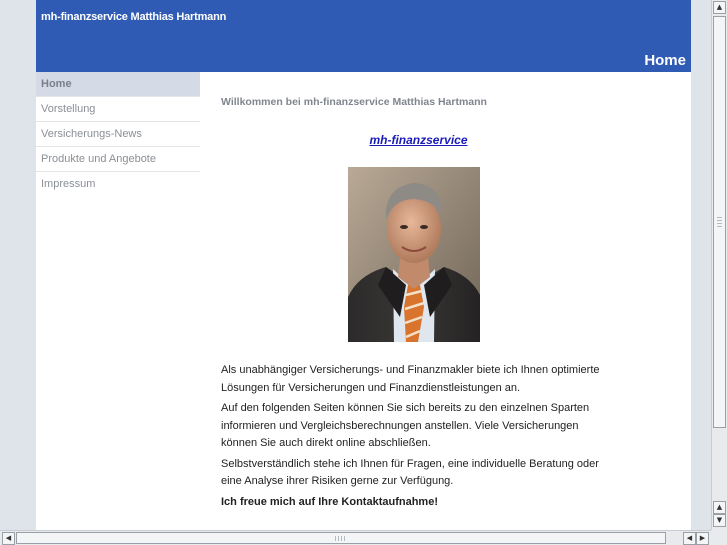 This screenshot has width=727, height=545. Describe the element at coordinates (118, 84) in the screenshot. I see `sidebar-item-home: Home` at that location.